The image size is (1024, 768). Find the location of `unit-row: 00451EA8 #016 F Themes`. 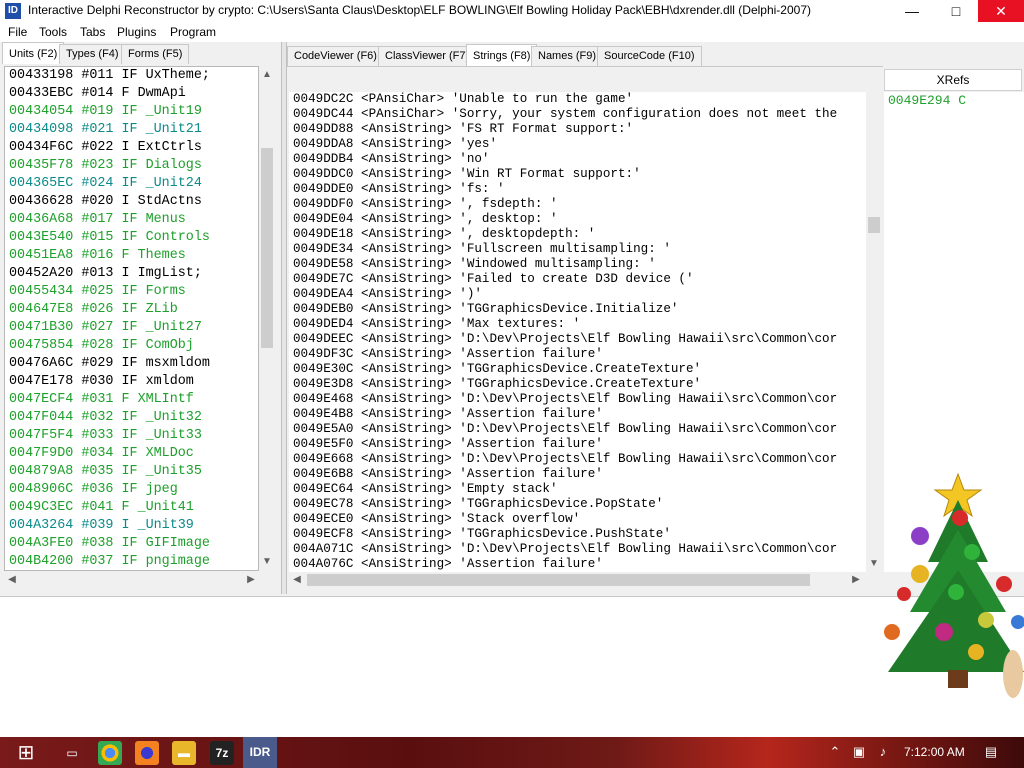

unit-row: 00451EA8 #016 F Themes is located at coordinates (131, 256).